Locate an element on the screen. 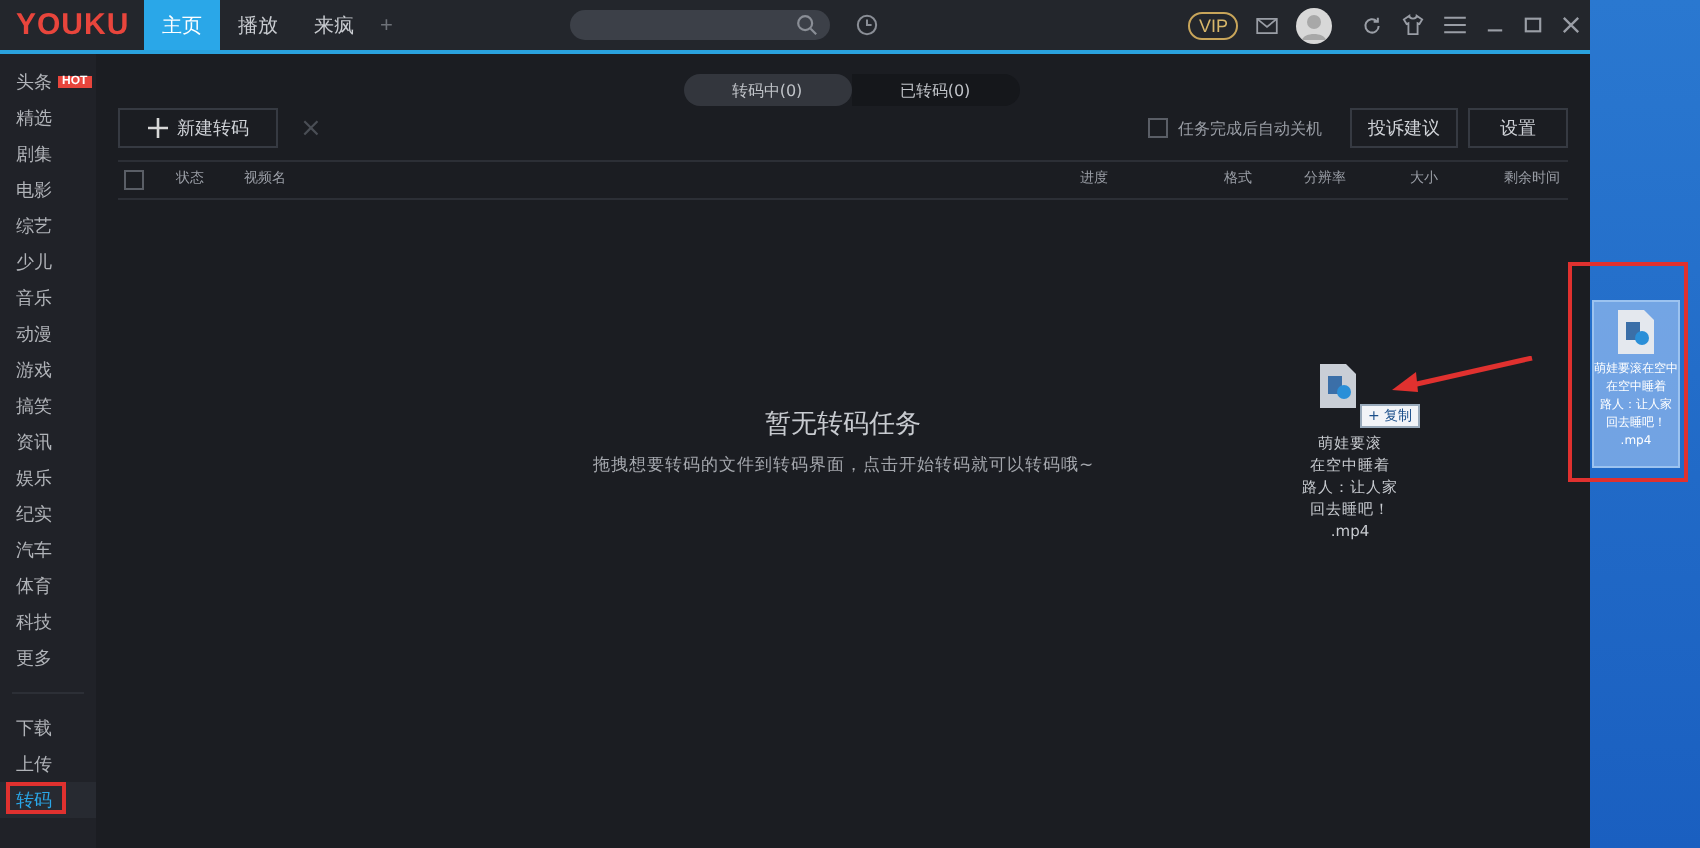 This screenshot has width=1700, height=848. checkbox is located at coordinates (1158, 128).